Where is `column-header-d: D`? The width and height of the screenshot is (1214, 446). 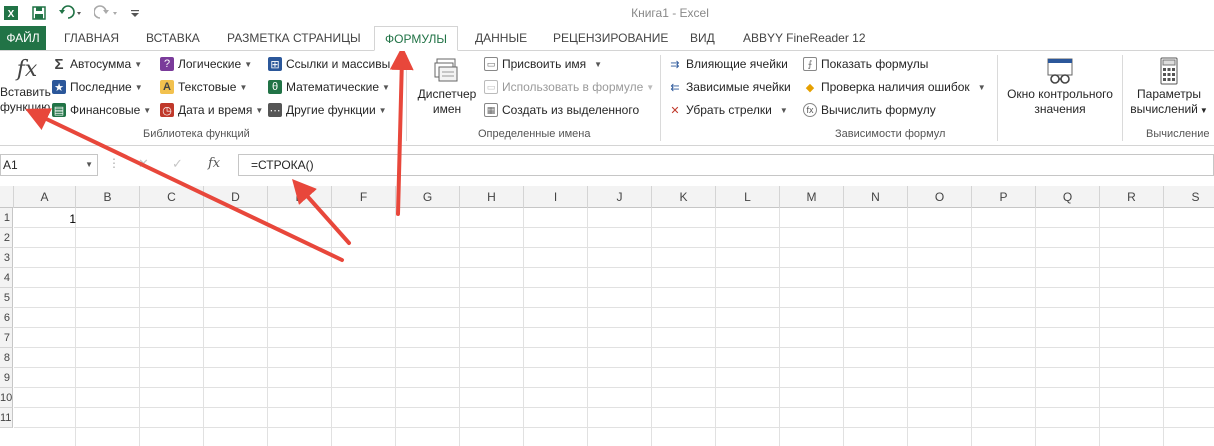 column-header-d: D is located at coordinates (236, 197).